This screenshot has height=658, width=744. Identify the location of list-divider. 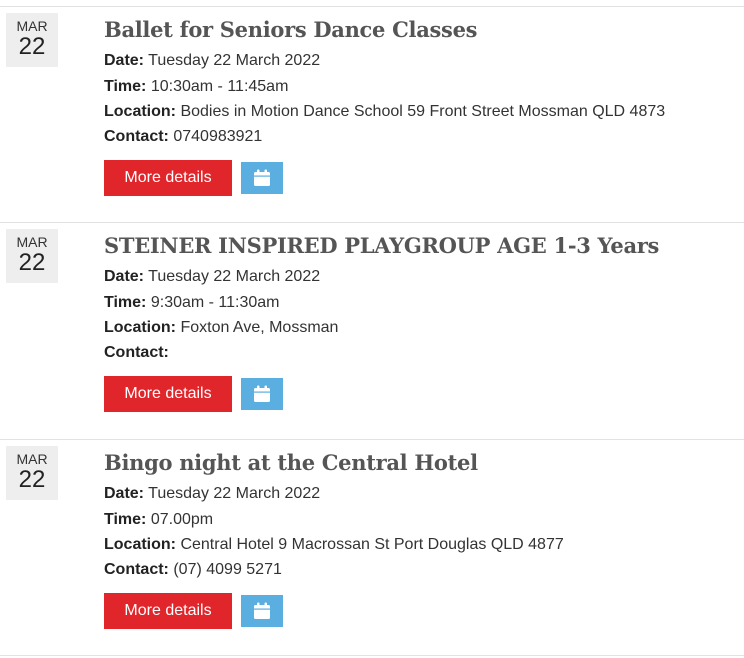
(372, 655).